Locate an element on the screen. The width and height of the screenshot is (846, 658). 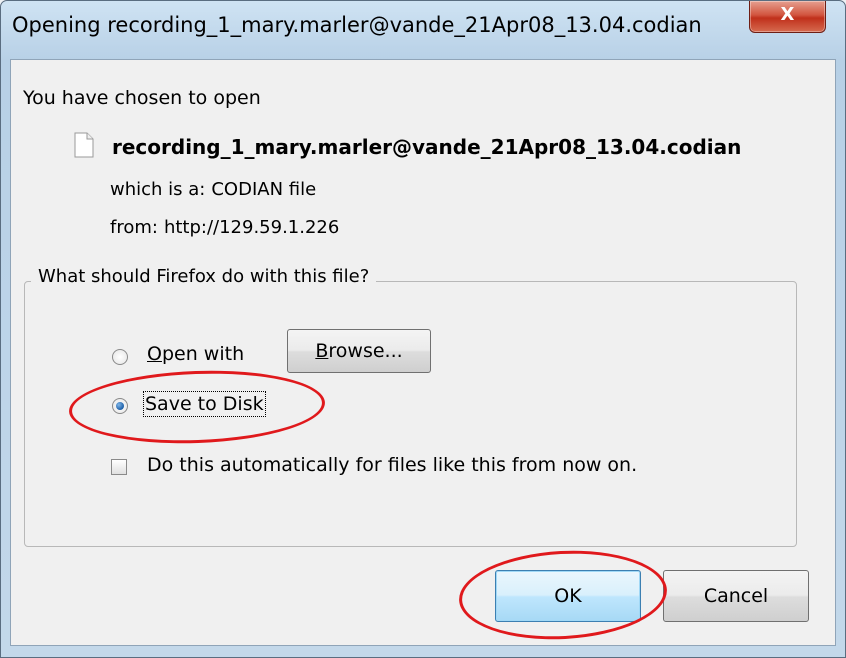
open-with-label: Open with is located at coordinates (195, 354).